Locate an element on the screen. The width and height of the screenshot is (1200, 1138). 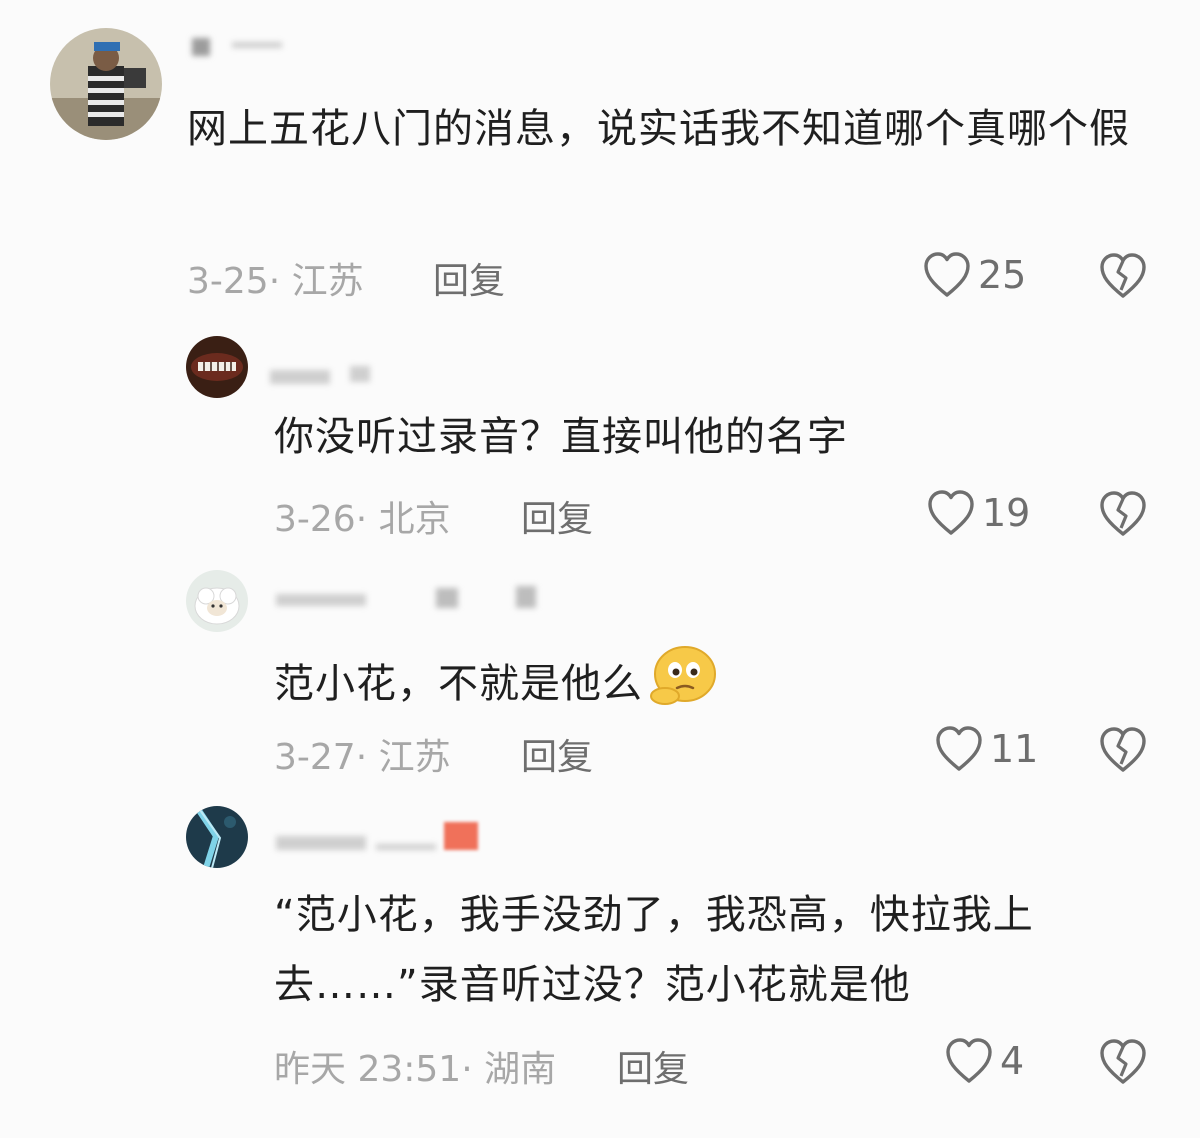
like-count: 4 is located at coordinates (1012, 1061).